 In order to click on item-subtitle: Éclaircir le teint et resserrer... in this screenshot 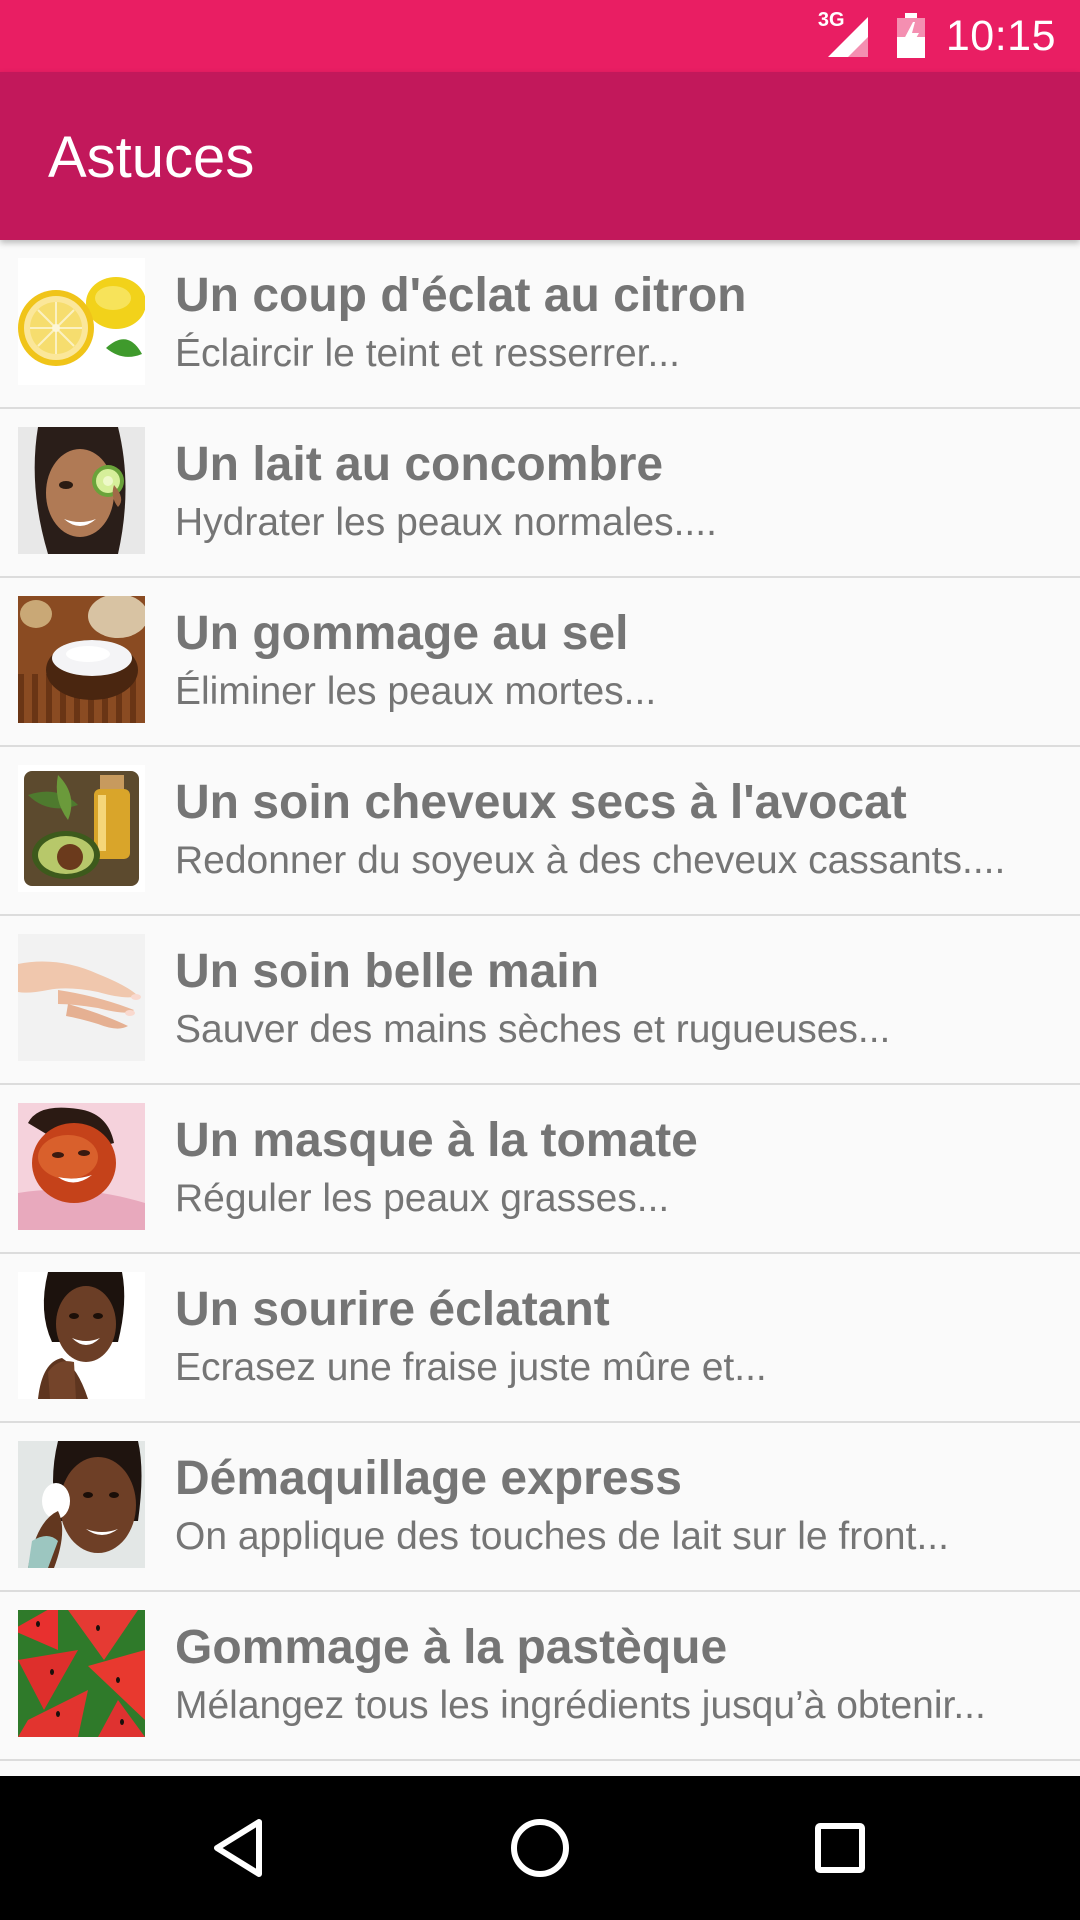, I will do `click(427, 353)`.